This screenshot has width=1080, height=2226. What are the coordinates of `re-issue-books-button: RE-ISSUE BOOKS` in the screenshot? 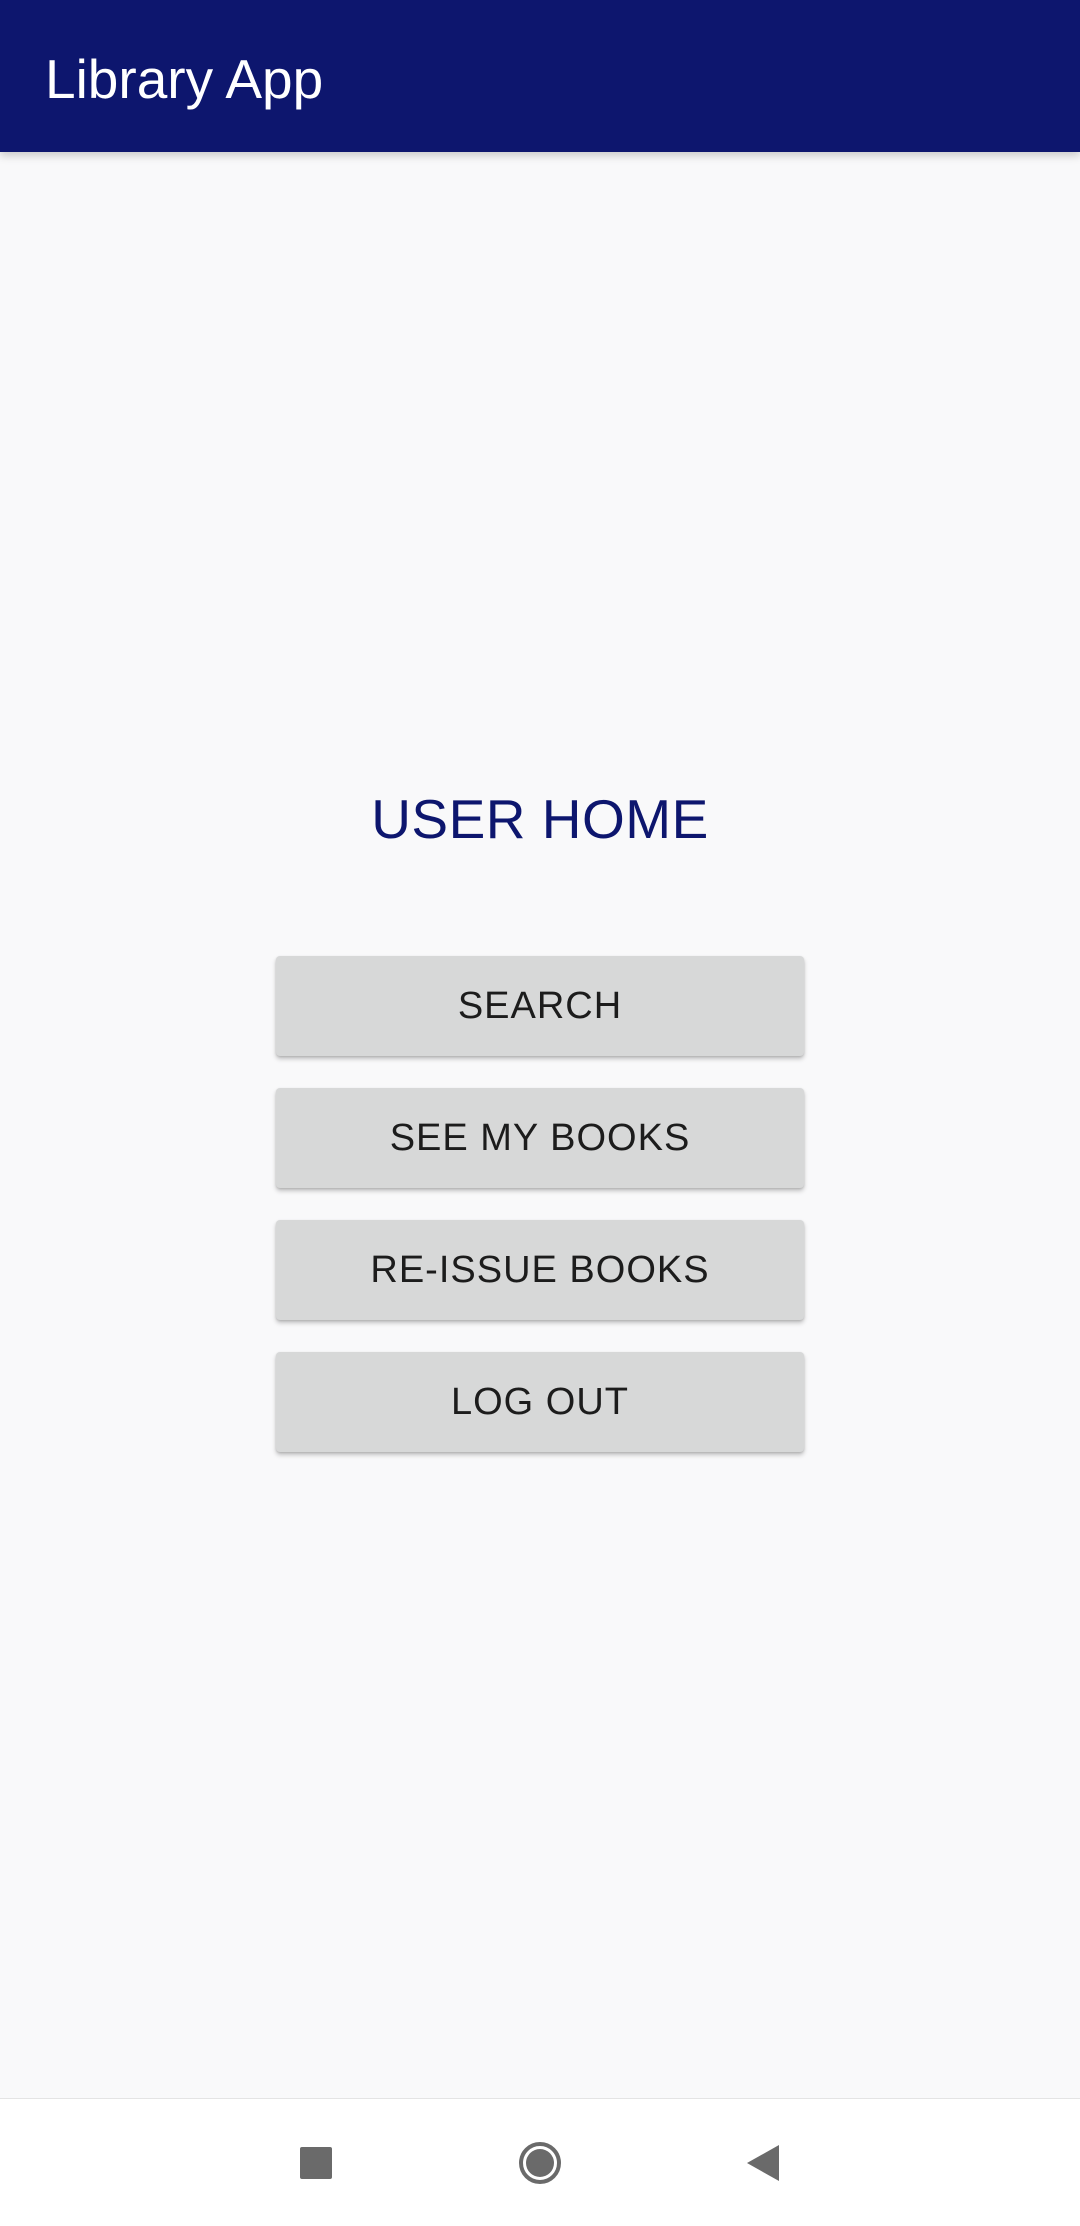 It's located at (540, 1270).